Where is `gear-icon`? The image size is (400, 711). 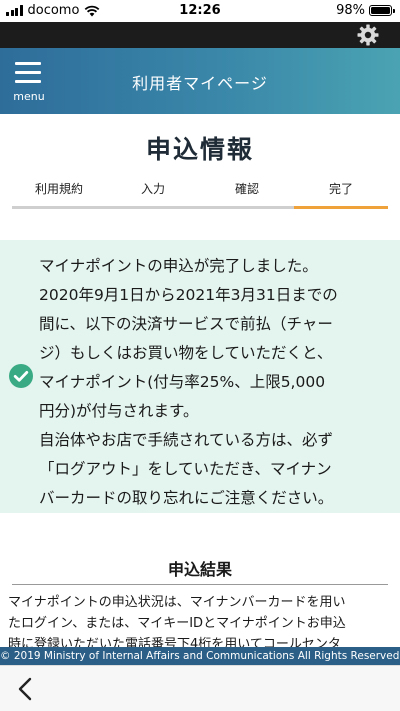 gear-icon is located at coordinates (368, 35).